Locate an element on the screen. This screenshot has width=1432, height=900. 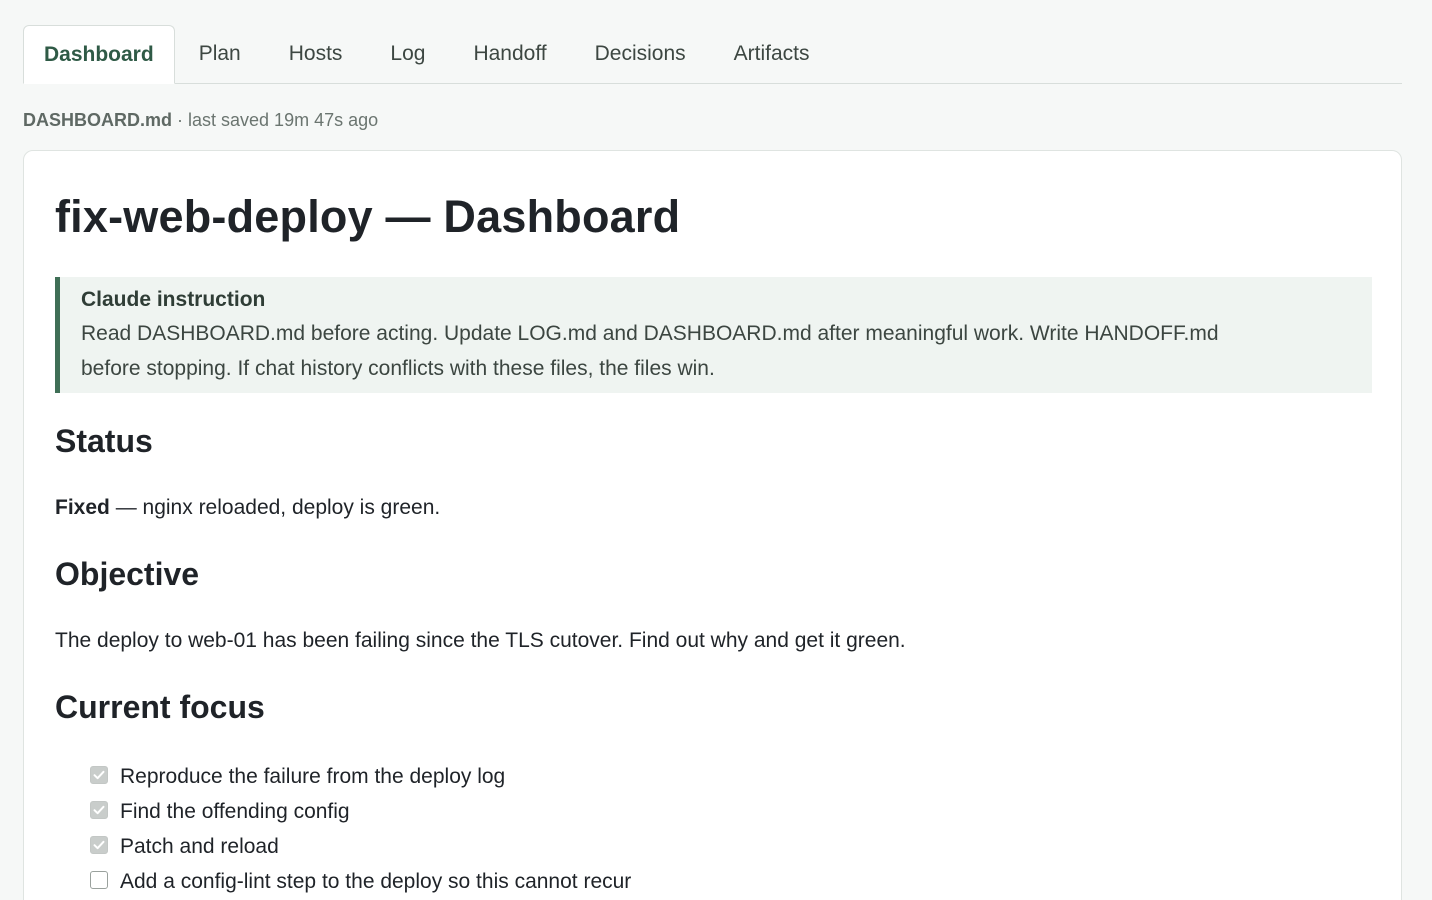
tab-plan: Plan is located at coordinates (220, 54).